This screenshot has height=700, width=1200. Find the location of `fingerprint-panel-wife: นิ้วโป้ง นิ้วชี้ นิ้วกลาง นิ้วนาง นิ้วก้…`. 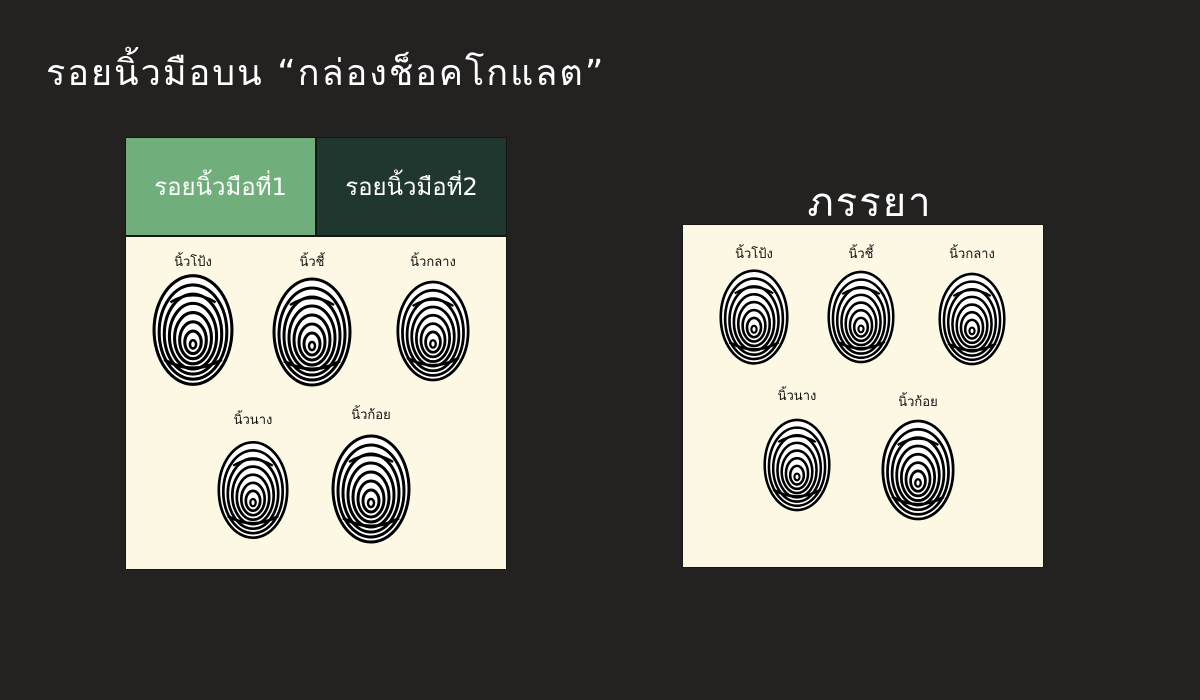

fingerprint-panel-wife: นิ้วโป้ง นิ้วชี้ นิ้วกลาง นิ้วนาง นิ้วก้… is located at coordinates (863, 396).